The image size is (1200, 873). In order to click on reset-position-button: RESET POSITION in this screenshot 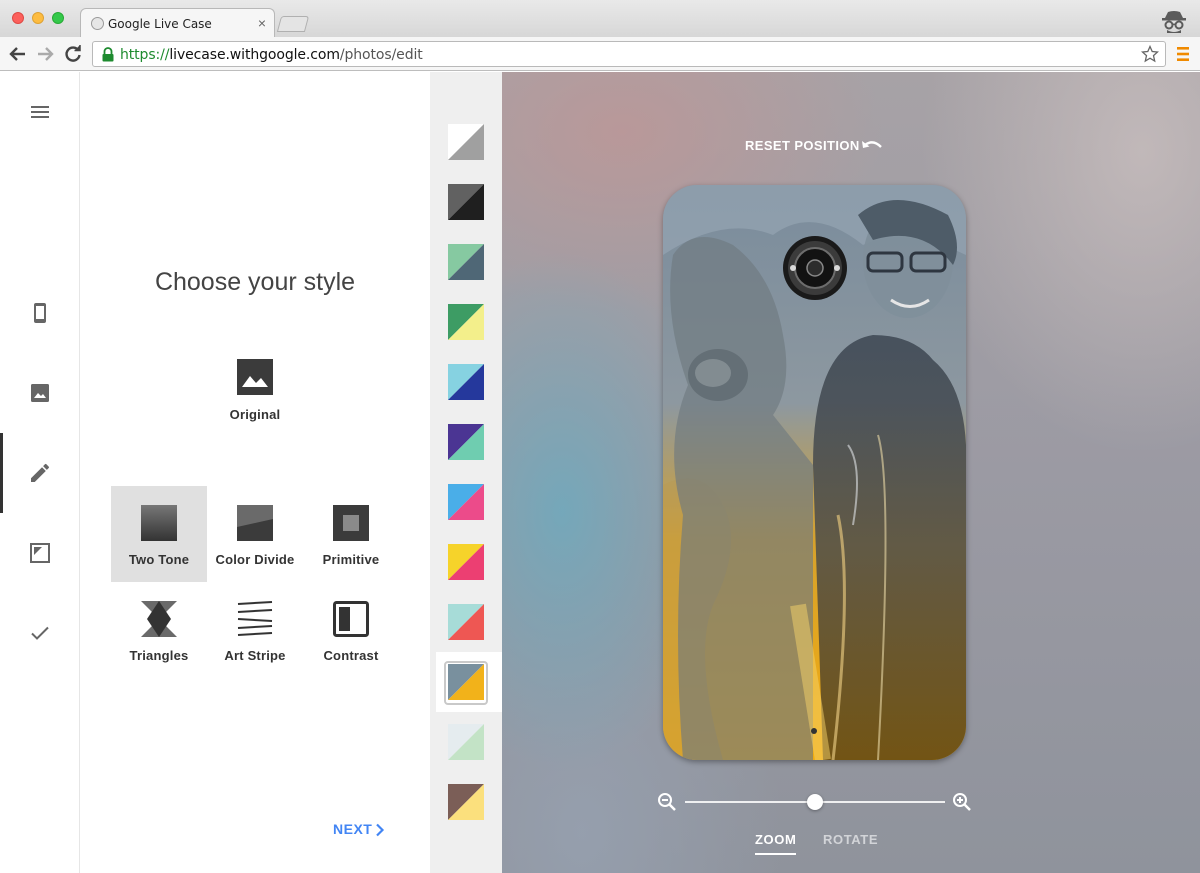, I will do `click(813, 145)`.